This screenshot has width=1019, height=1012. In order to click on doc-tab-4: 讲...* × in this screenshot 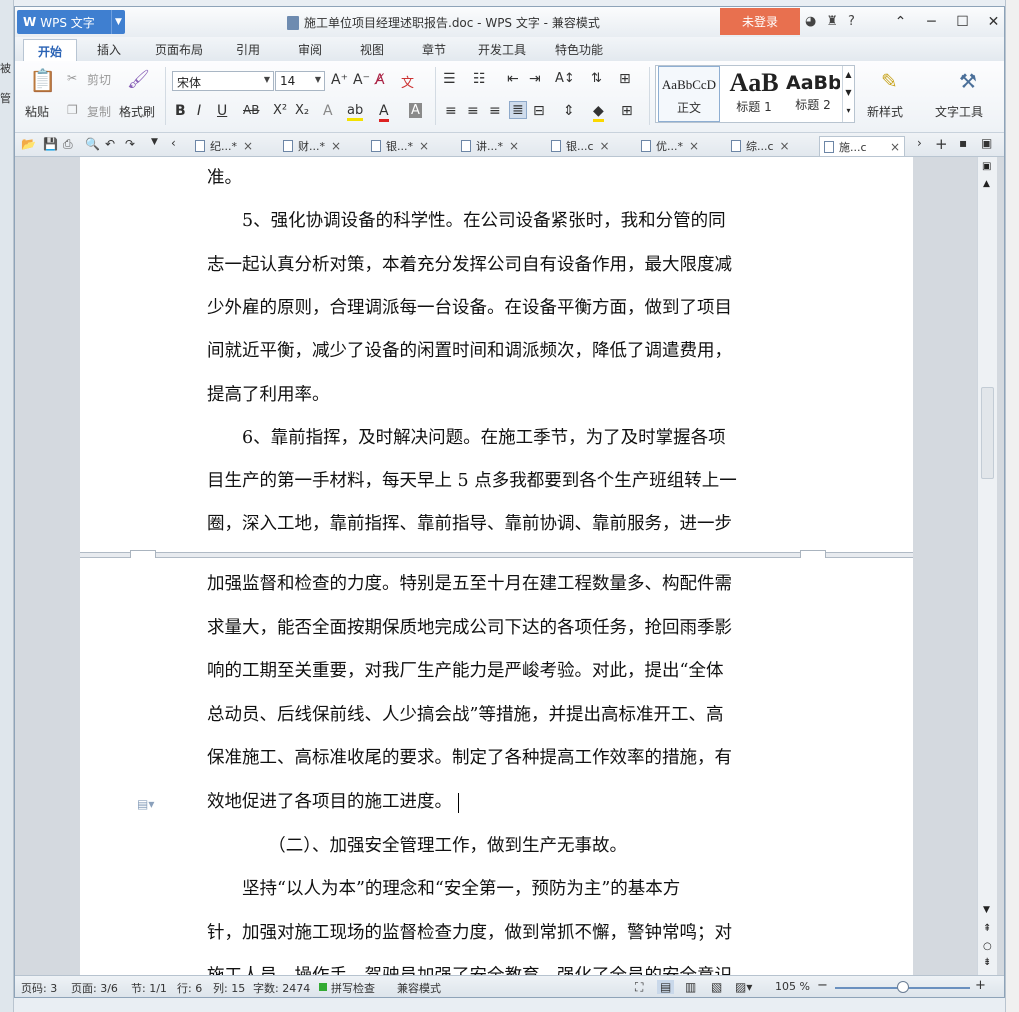, I will do `click(490, 146)`.